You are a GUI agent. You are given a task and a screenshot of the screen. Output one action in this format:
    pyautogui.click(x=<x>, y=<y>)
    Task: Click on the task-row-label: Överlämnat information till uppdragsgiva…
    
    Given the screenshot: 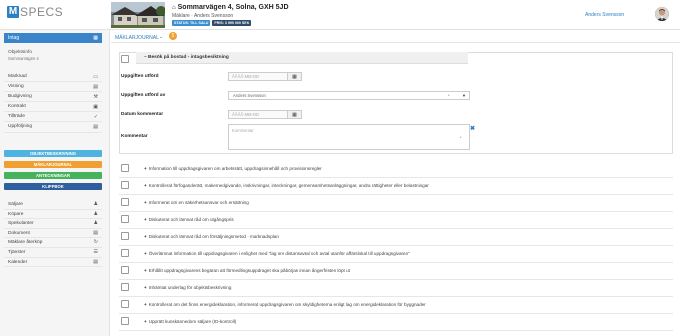 What is the action you would take?
    pyautogui.click(x=279, y=253)
    